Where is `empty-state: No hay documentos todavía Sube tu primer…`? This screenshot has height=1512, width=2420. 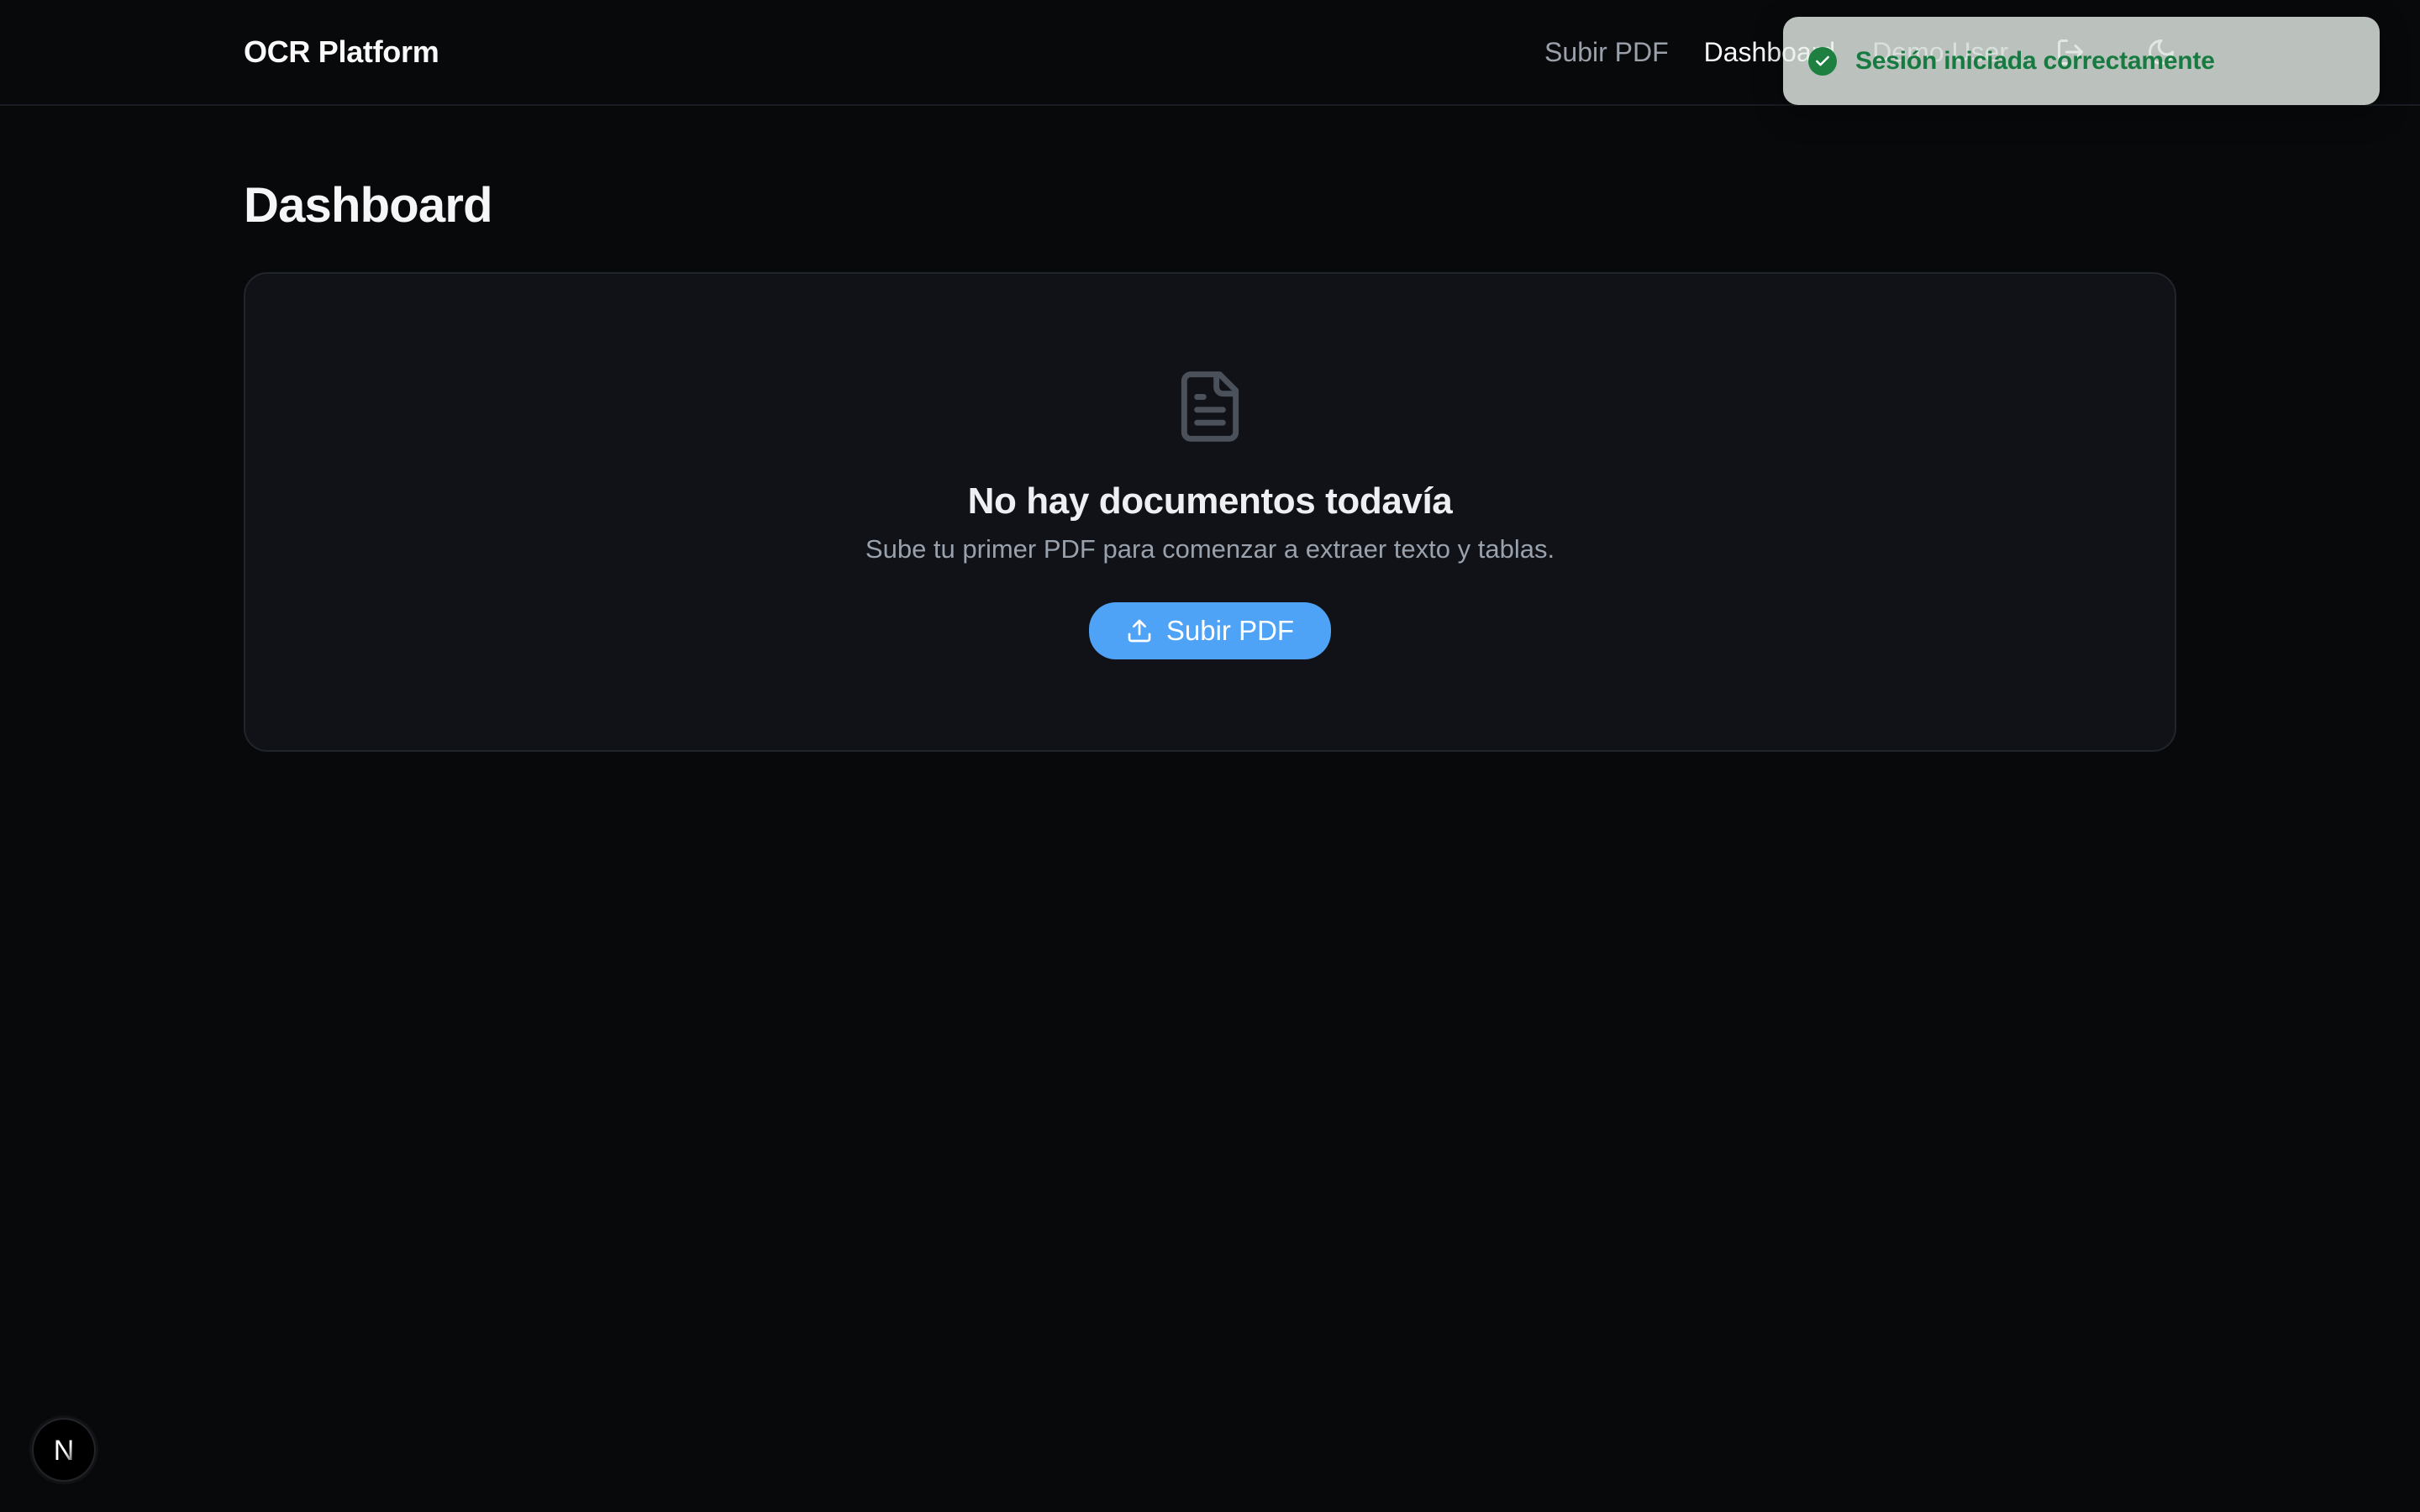
empty-state: No hay documentos todavía Sube tu primer… is located at coordinates (1210, 466).